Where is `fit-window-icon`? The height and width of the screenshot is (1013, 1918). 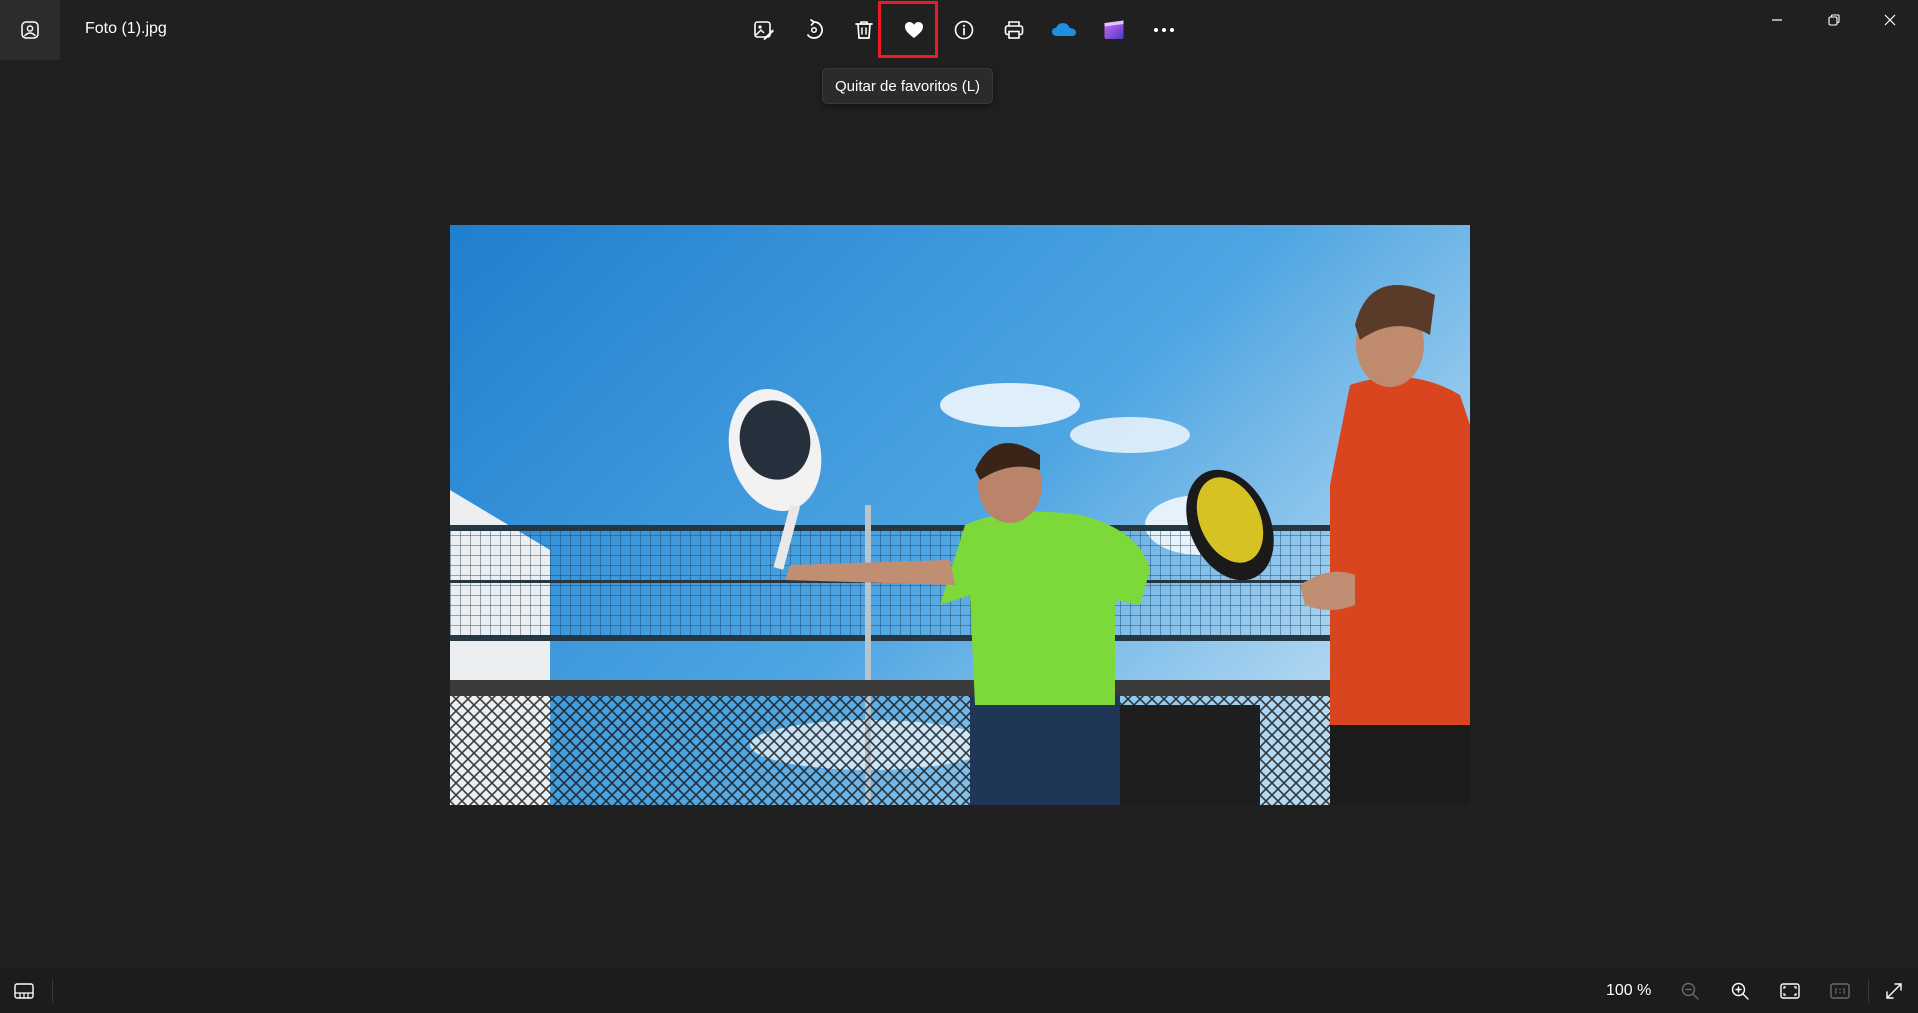 fit-window-icon is located at coordinates (1790, 991).